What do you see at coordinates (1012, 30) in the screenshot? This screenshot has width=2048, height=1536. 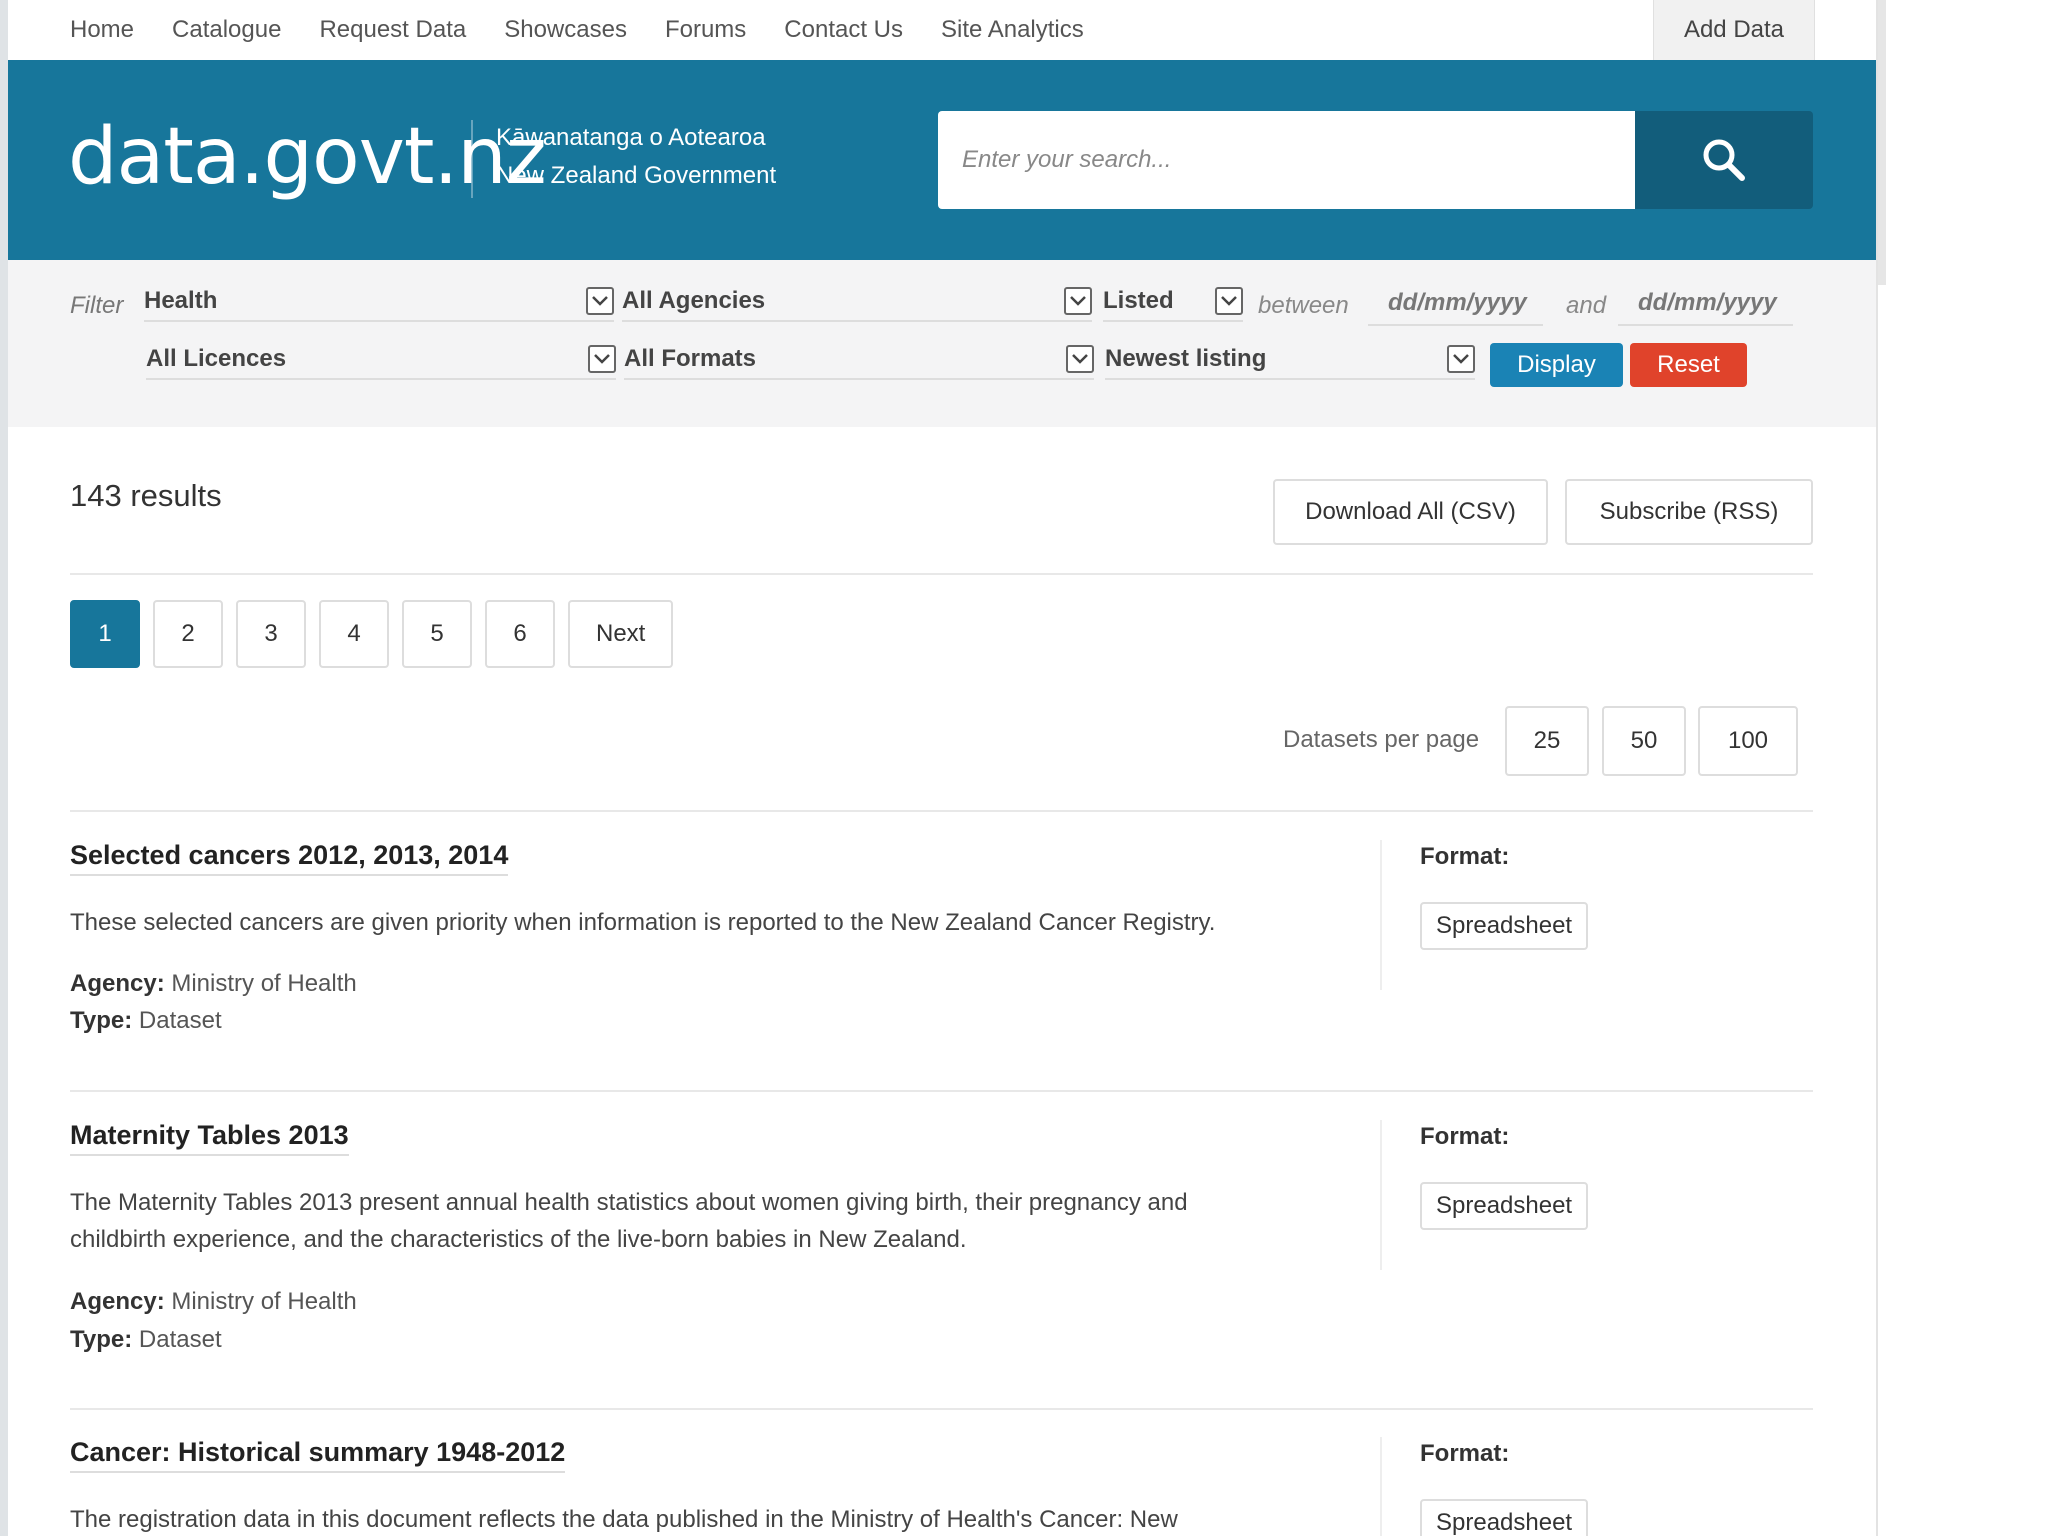 I see `nav-site-analytics: Site Analytics` at bounding box center [1012, 30].